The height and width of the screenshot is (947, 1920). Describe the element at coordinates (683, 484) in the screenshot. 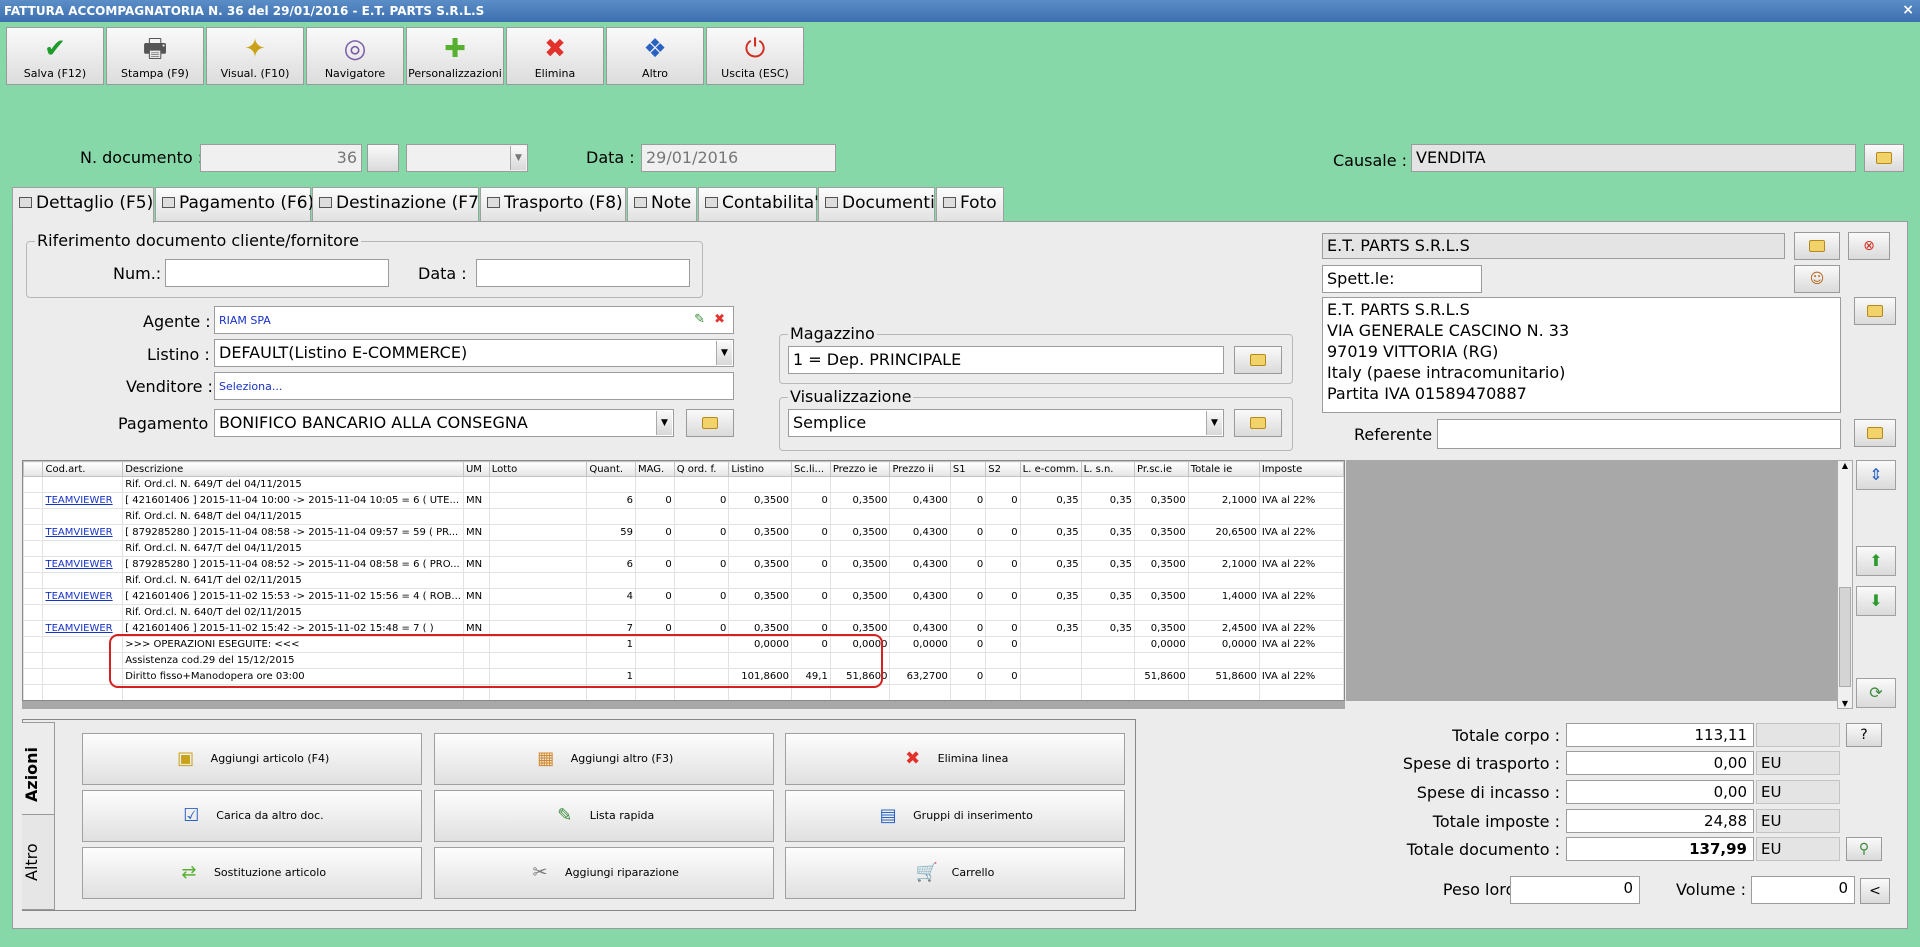

I see `table-row: Rif. Ord.cl. N. 649/T del 04/11/2015` at that location.